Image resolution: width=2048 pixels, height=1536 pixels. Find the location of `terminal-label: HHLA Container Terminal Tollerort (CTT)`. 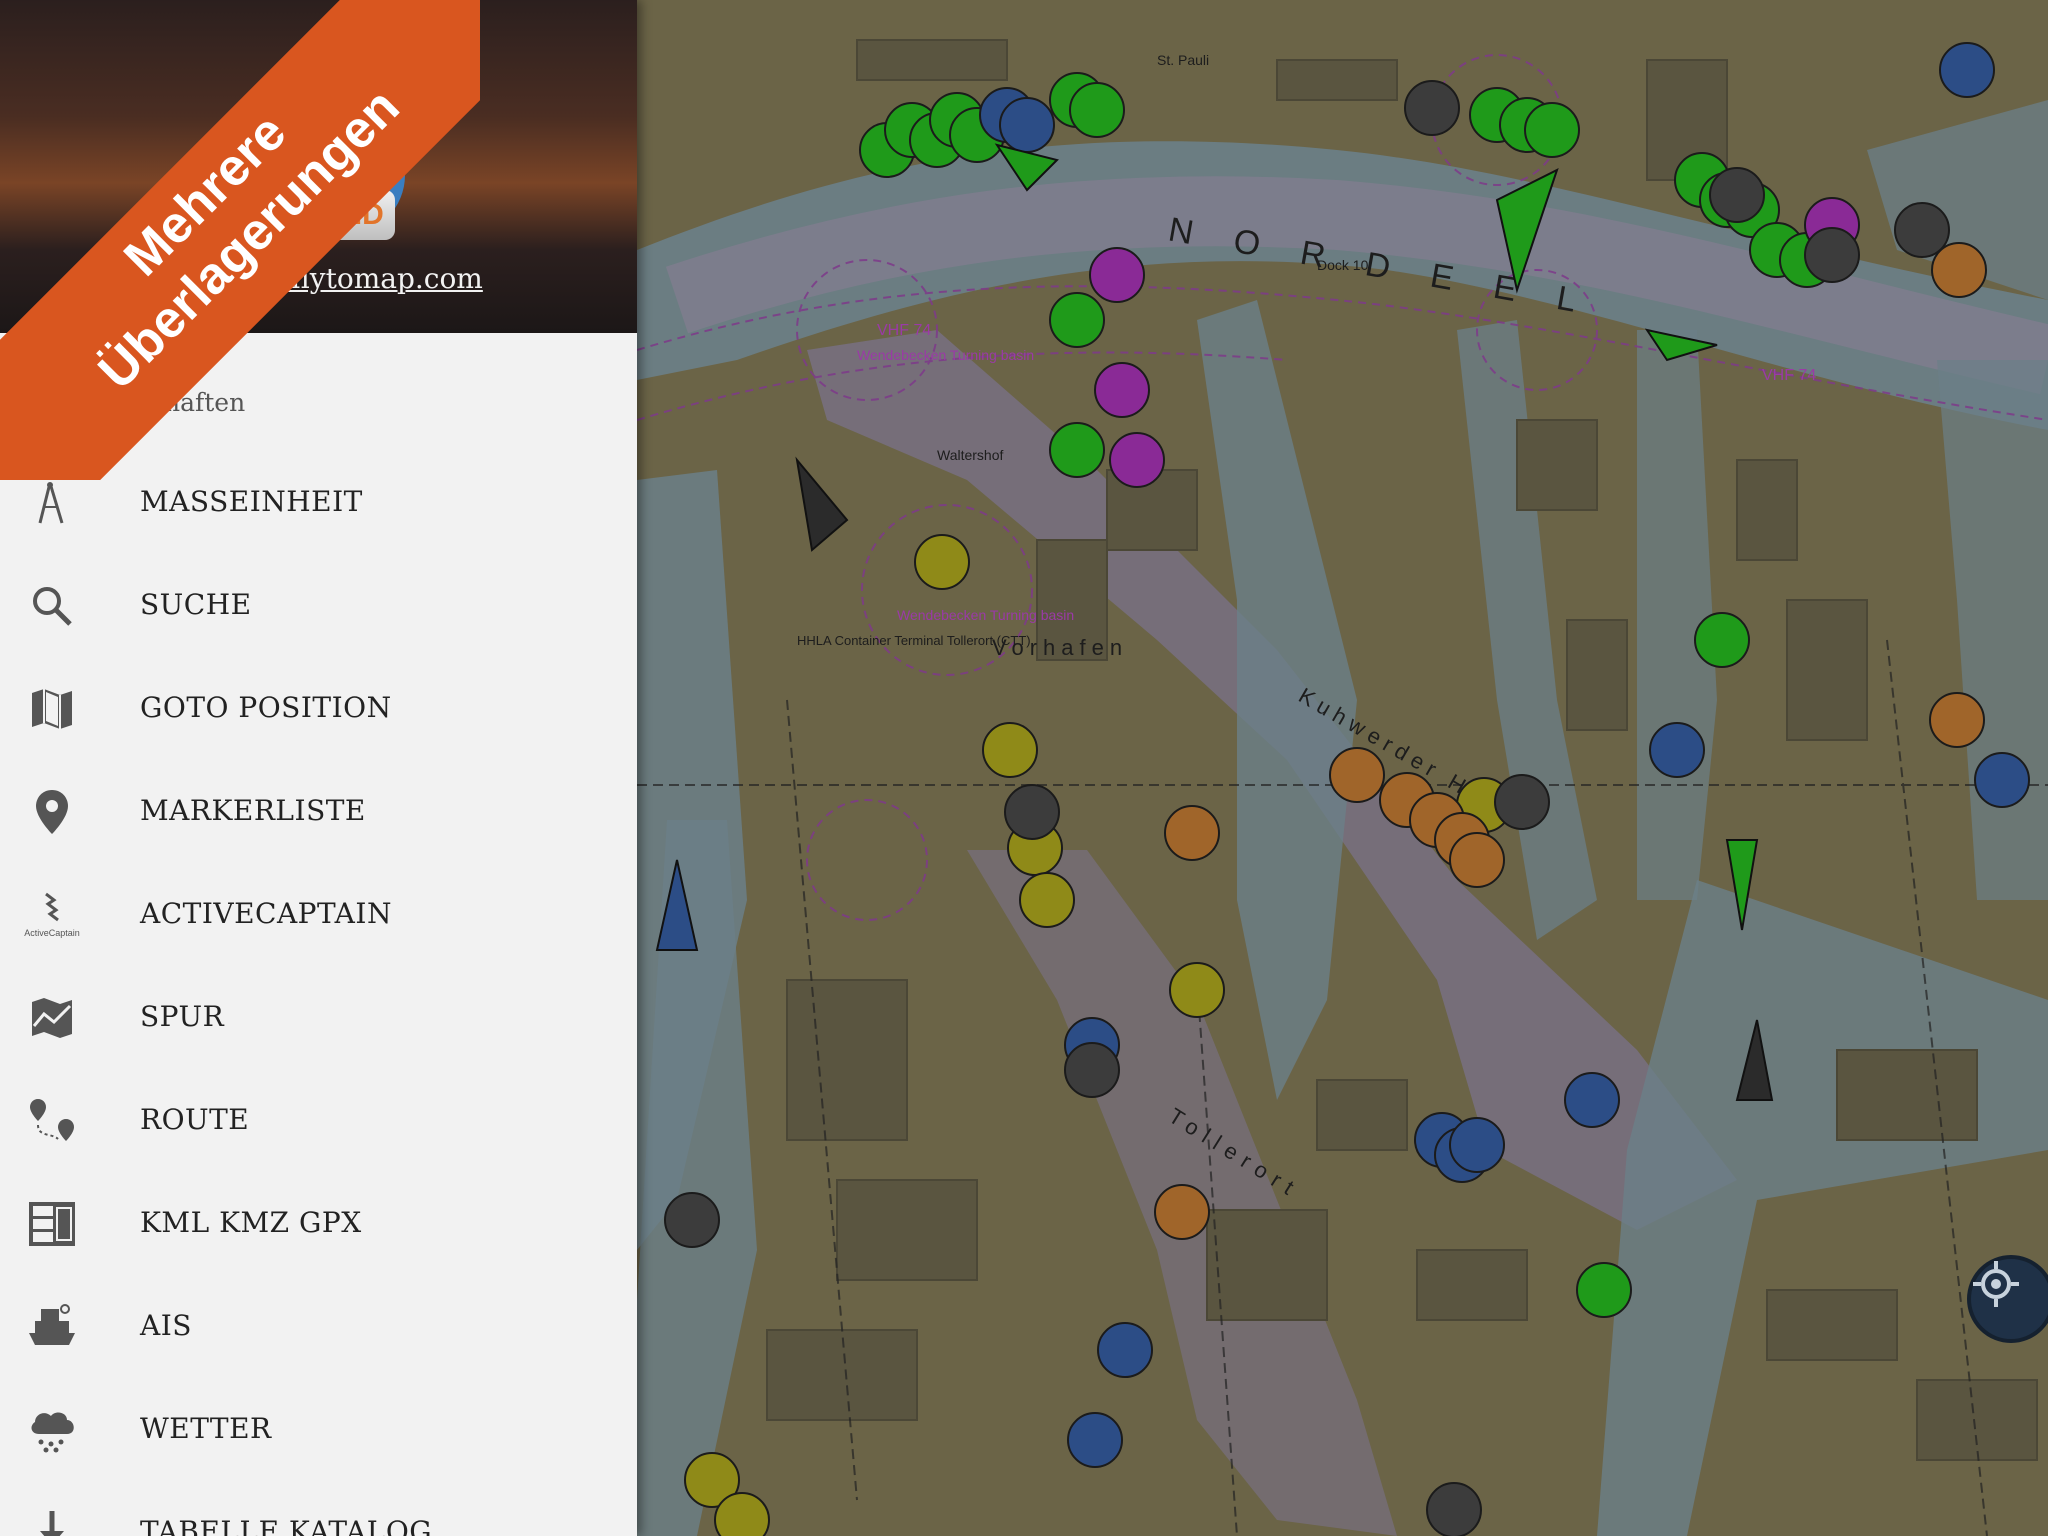

terminal-label: HHLA Container Terminal Tollerort (CTT) is located at coordinates (914, 640).